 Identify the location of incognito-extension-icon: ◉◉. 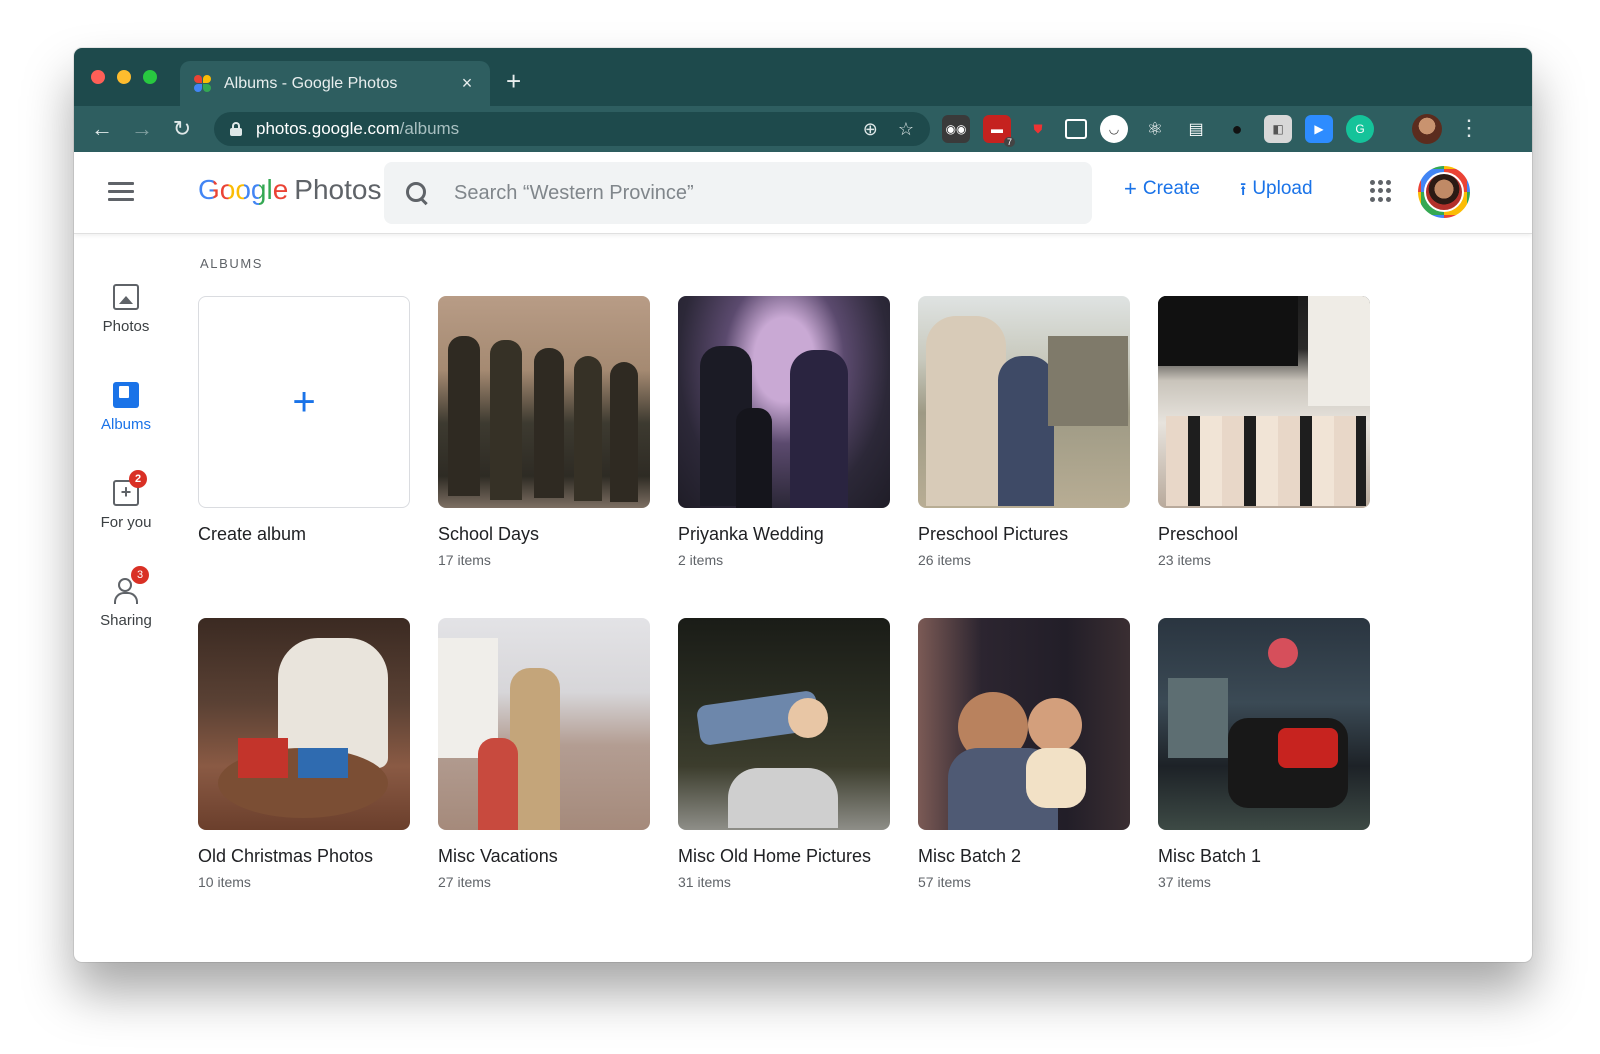
(956, 129).